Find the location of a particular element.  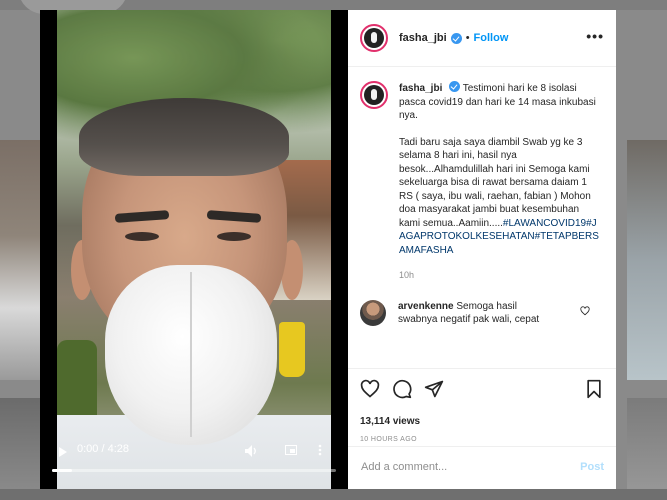

video-time: 0:00 / 4:28 is located at coordinates (103, 449).